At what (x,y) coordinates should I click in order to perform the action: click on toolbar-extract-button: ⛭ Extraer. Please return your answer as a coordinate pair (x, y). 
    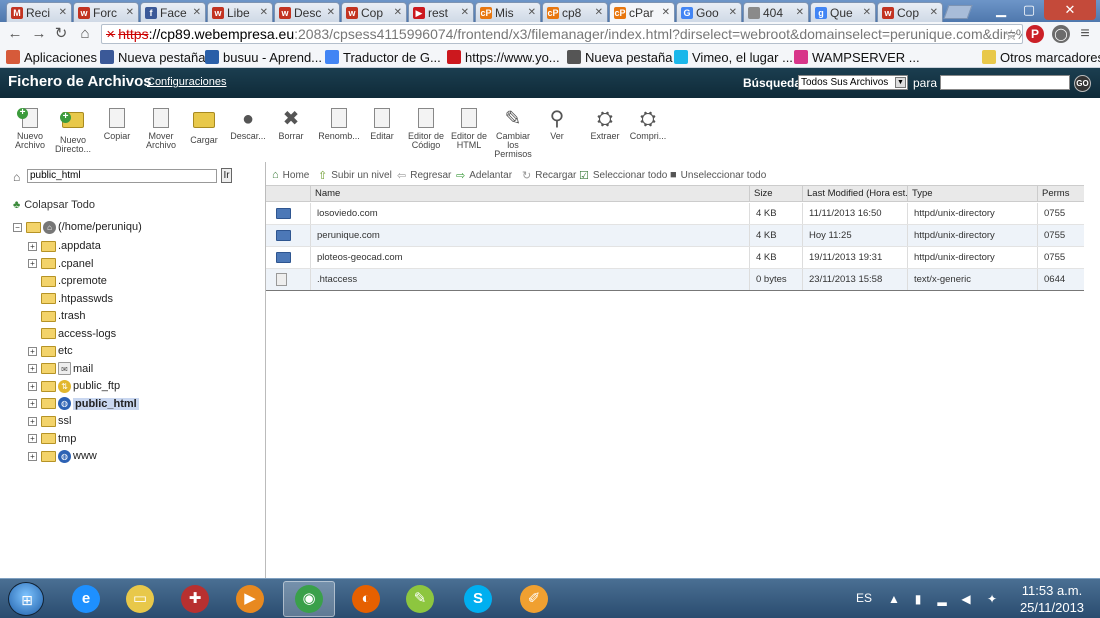
    Looking at the image, I should click on (605, 124).